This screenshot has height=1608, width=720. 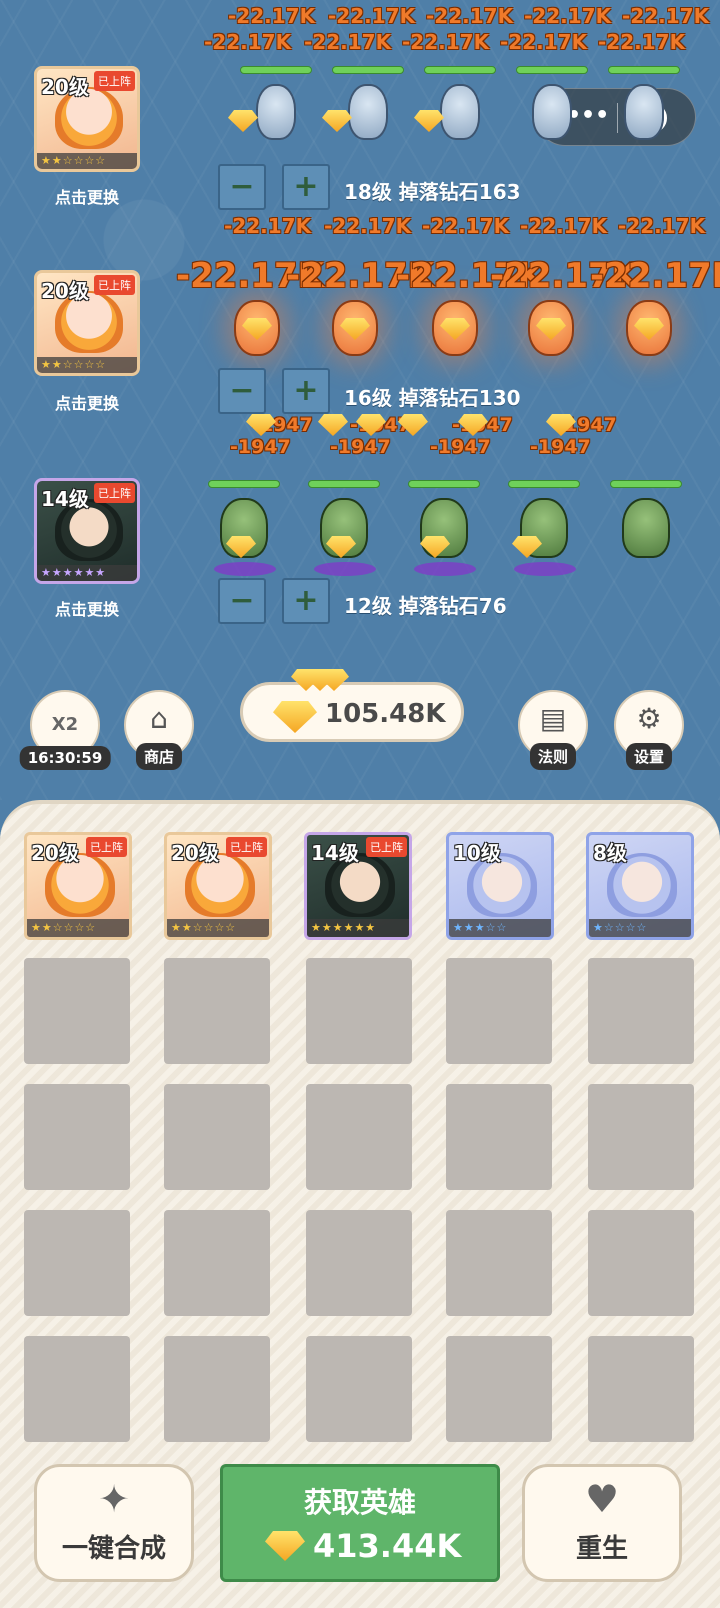 I want to click on get-hero-cost: 413.44K, so click(x=387, y=1546).